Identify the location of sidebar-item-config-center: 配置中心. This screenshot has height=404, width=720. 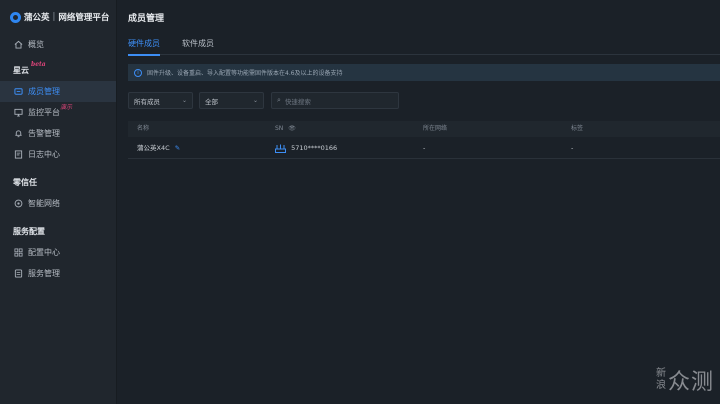
(58, 252).